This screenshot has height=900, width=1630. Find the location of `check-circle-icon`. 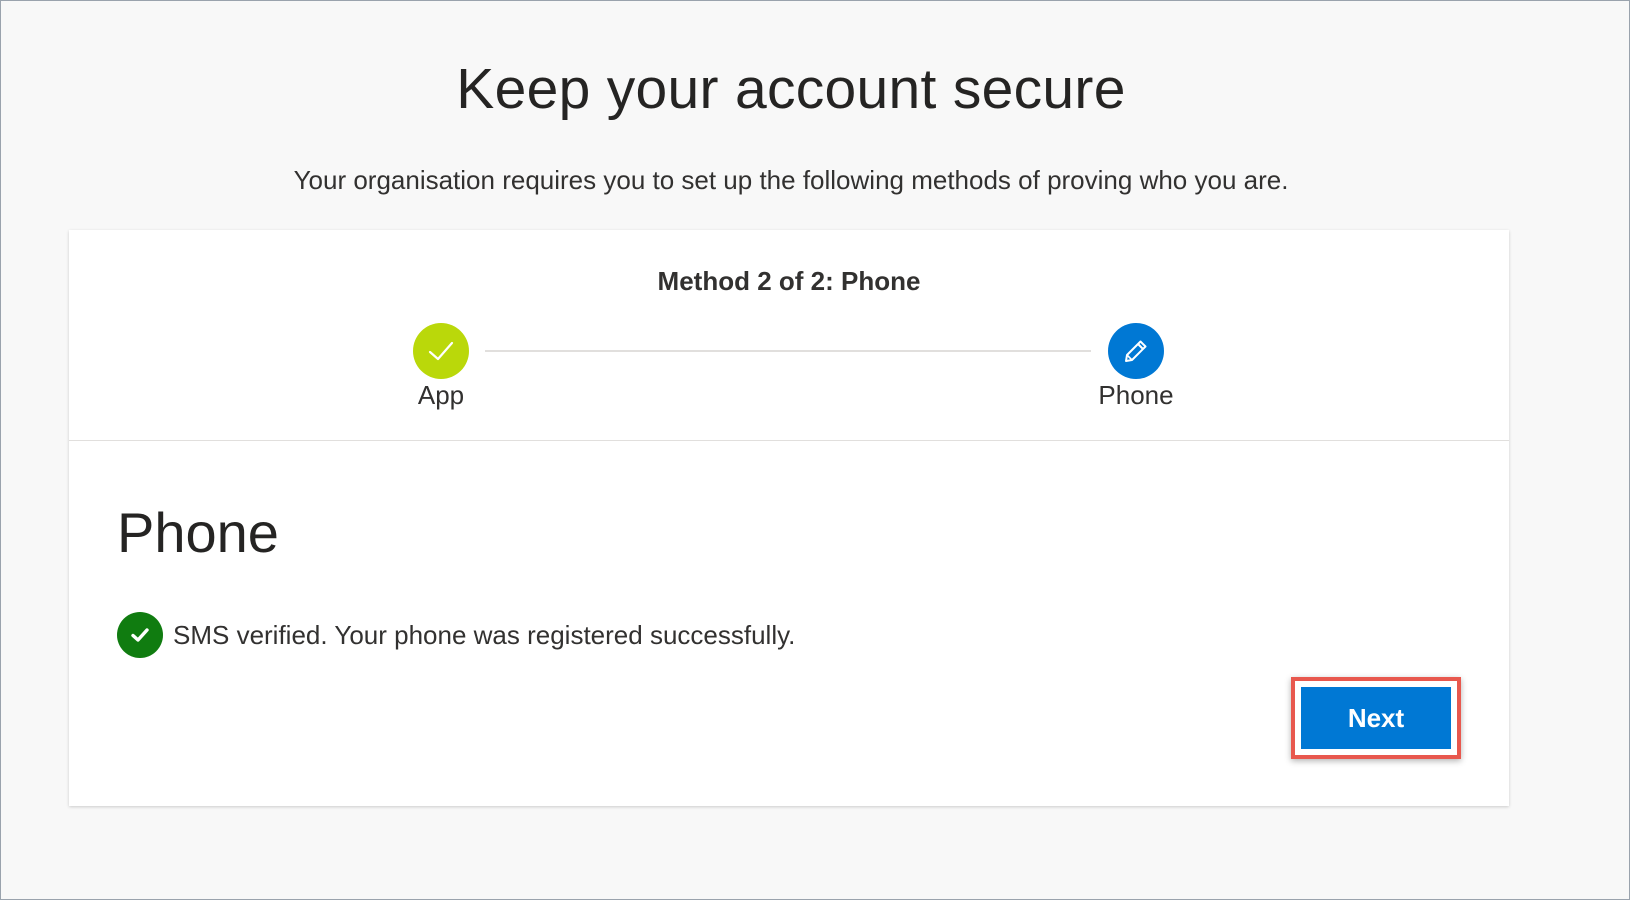

check-circle-icon is located at coordinates (140, 635).